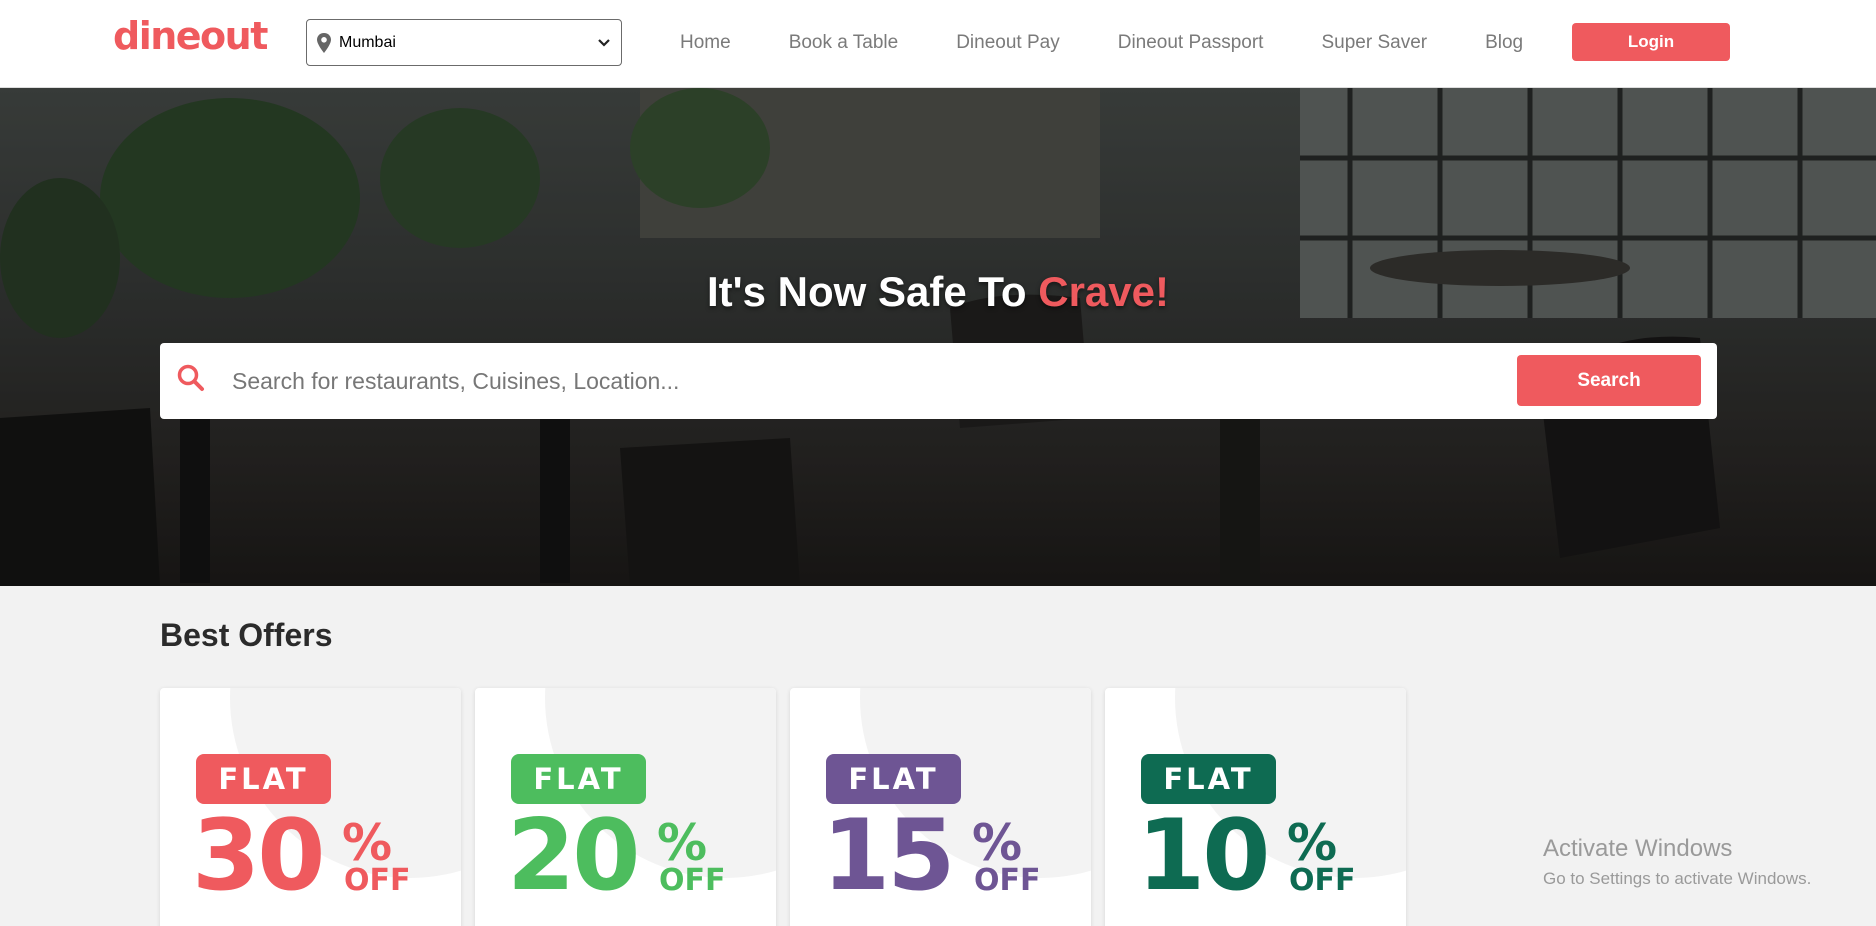 This screenshot has width=1876, height=926. Describe the element at coordinates (190, 377) in the screenshot. I see `search-icon` at that location.